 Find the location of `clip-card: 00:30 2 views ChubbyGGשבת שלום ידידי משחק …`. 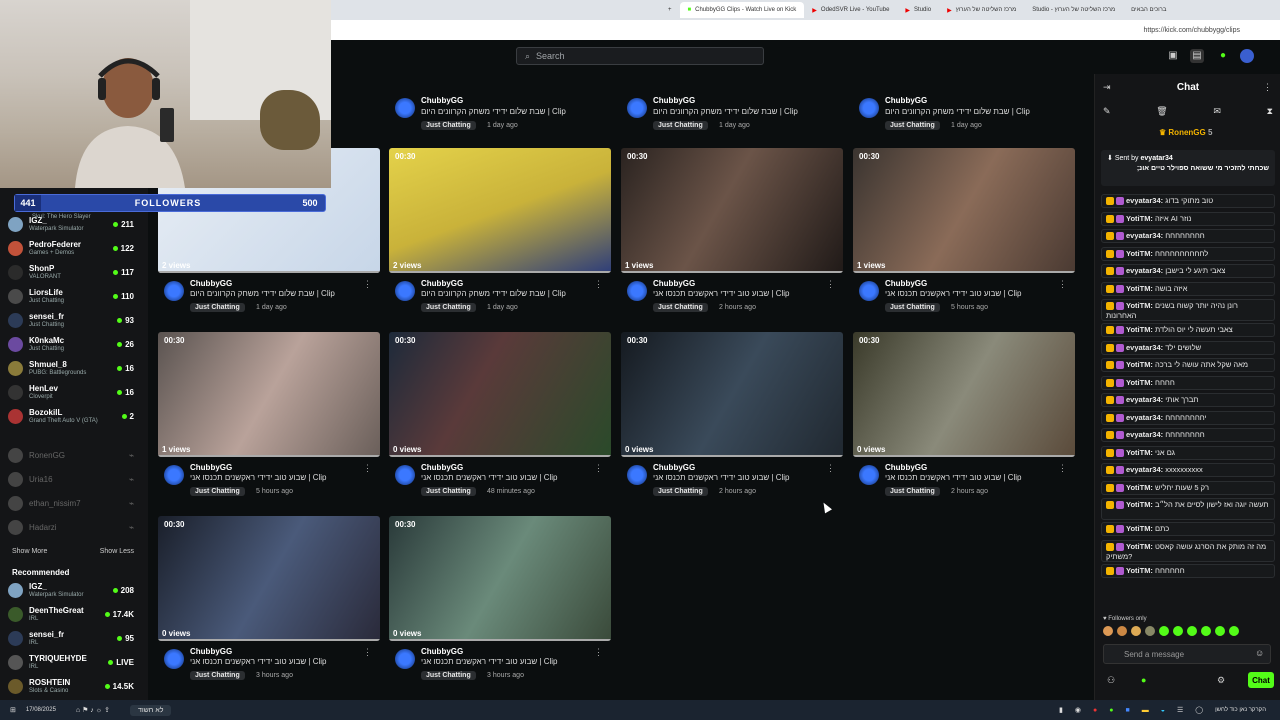

clip-card: 00:30 2 views ChubbyGGשבת שלום ידידי משחק … is located at coordinates (500, 236).